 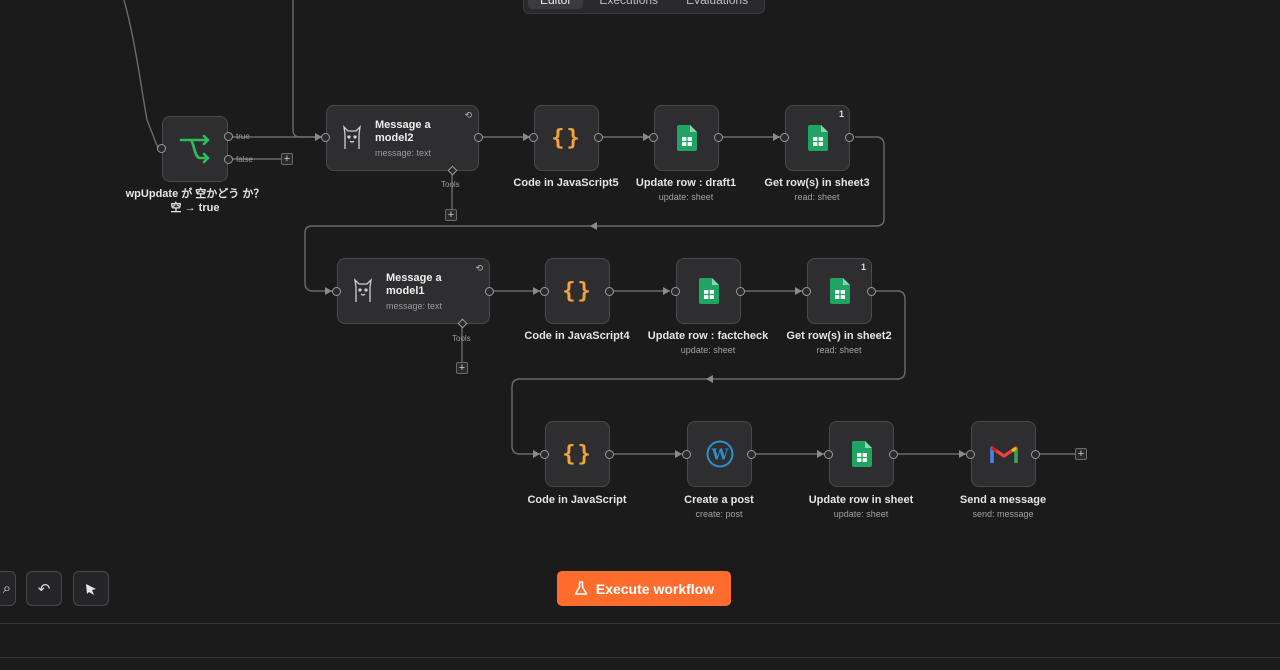 I want to click on model2-title: Message a model2, so click(x=403, y=131).